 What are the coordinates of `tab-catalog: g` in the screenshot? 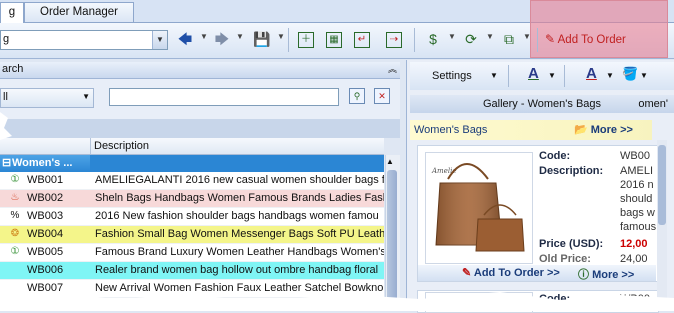 It's located at (12, 12).